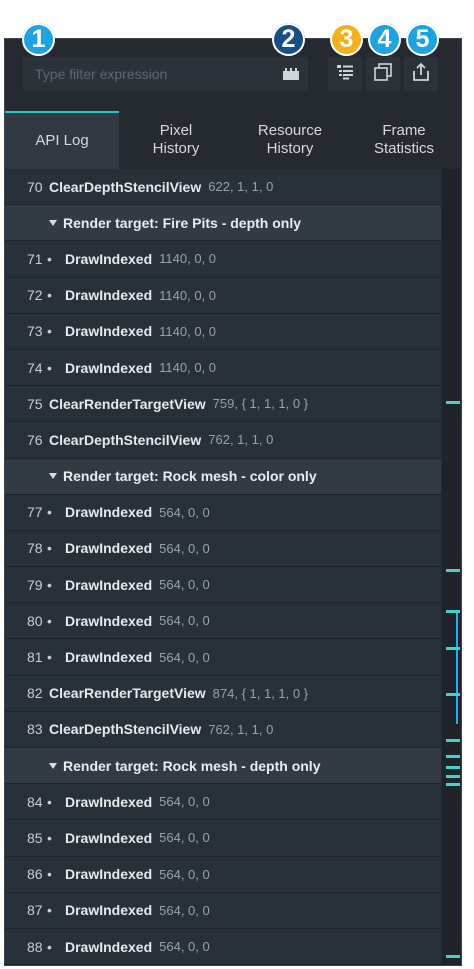 This screenshot has height=969, width=474. I want to click on tab-label: Frame Statistics, so click(403, 139).